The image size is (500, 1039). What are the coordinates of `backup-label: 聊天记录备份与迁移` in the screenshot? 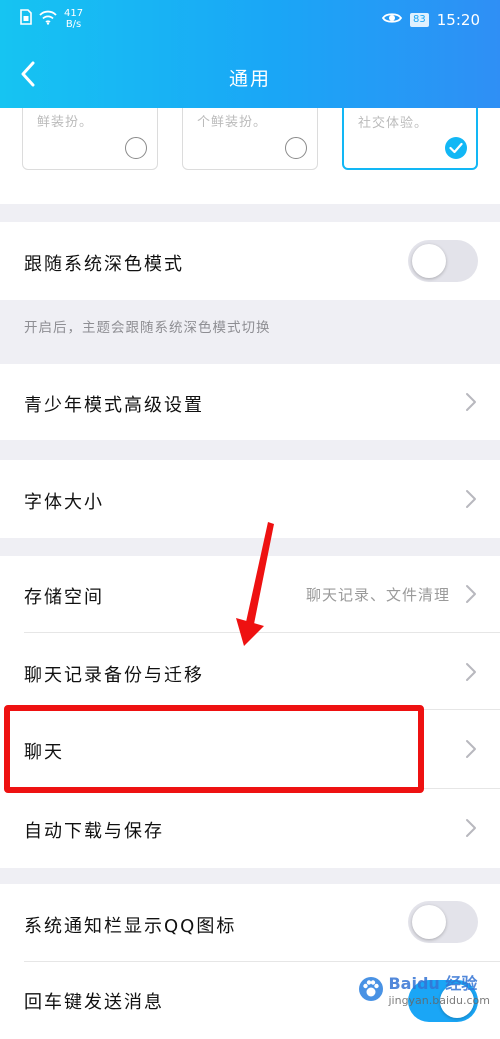 It's located at (114, 675).